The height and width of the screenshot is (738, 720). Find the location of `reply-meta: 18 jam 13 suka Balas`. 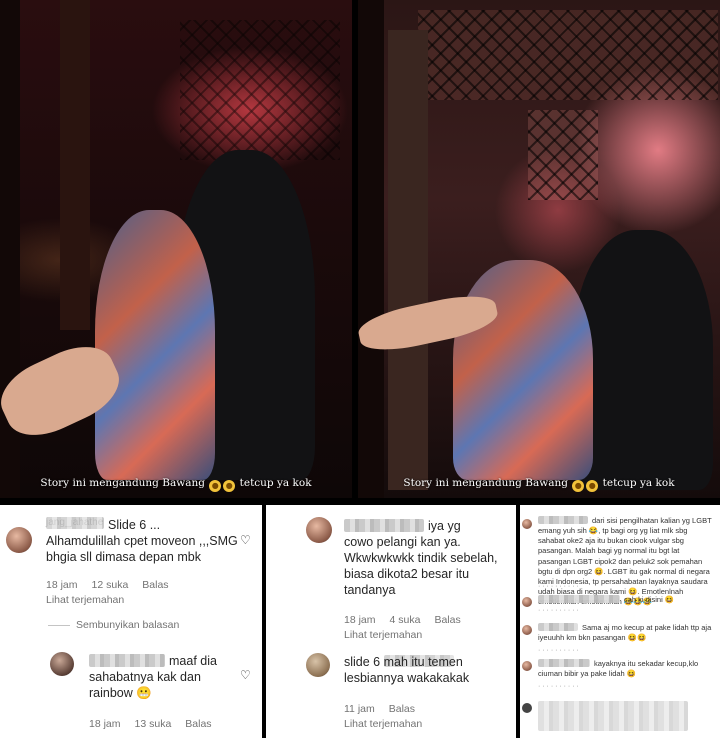

reply-meta: 18 jam 13 suka Balas is located at coordinates (157, 724).